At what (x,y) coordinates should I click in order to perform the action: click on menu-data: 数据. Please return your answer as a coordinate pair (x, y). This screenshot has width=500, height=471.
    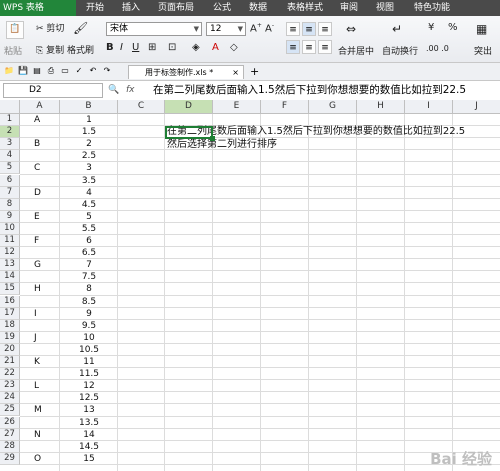
    Looking at the image, I should click on (258, 8).